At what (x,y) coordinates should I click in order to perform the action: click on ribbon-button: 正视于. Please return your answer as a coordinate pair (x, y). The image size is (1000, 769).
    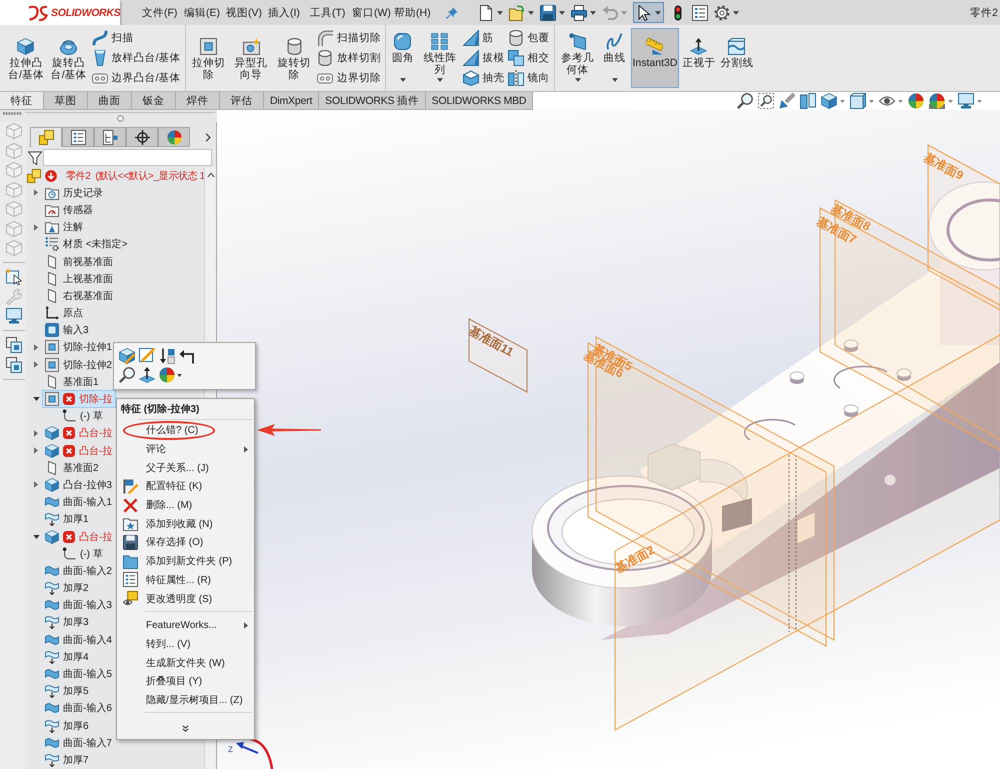
    Looking at the image, I should click on (699, 58).